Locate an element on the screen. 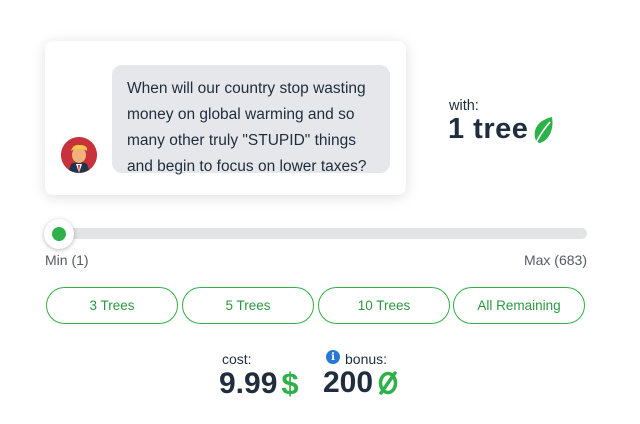 Image resolution: width=640 pixels, height=424 pixels. dollar-icon: $ is located at coordinates (290, 383).